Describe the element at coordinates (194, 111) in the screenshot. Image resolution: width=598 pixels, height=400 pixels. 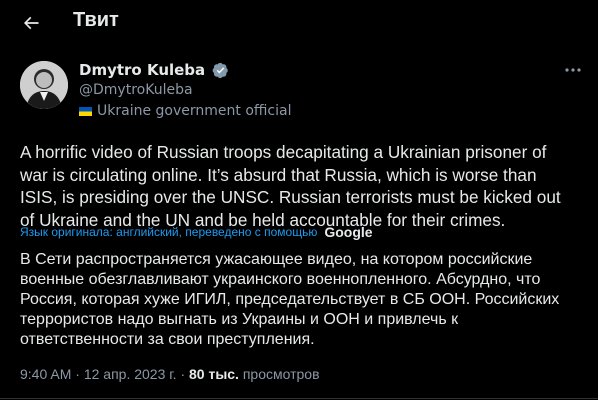
I see `affiliation-label: Ukraine government official` at that location.